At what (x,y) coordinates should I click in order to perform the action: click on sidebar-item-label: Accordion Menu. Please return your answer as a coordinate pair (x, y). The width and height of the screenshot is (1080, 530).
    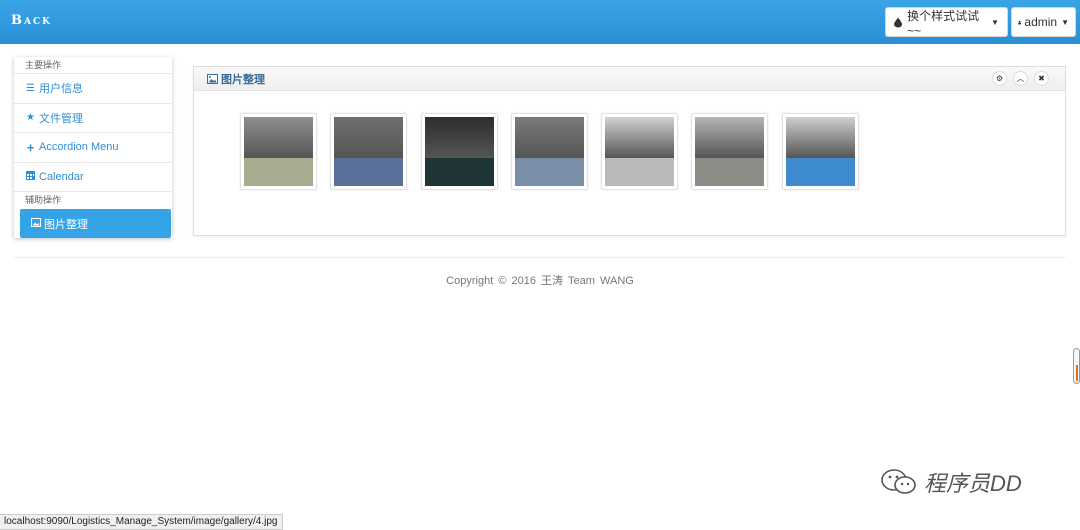
    Looking at the image, I should click on (79, 147).